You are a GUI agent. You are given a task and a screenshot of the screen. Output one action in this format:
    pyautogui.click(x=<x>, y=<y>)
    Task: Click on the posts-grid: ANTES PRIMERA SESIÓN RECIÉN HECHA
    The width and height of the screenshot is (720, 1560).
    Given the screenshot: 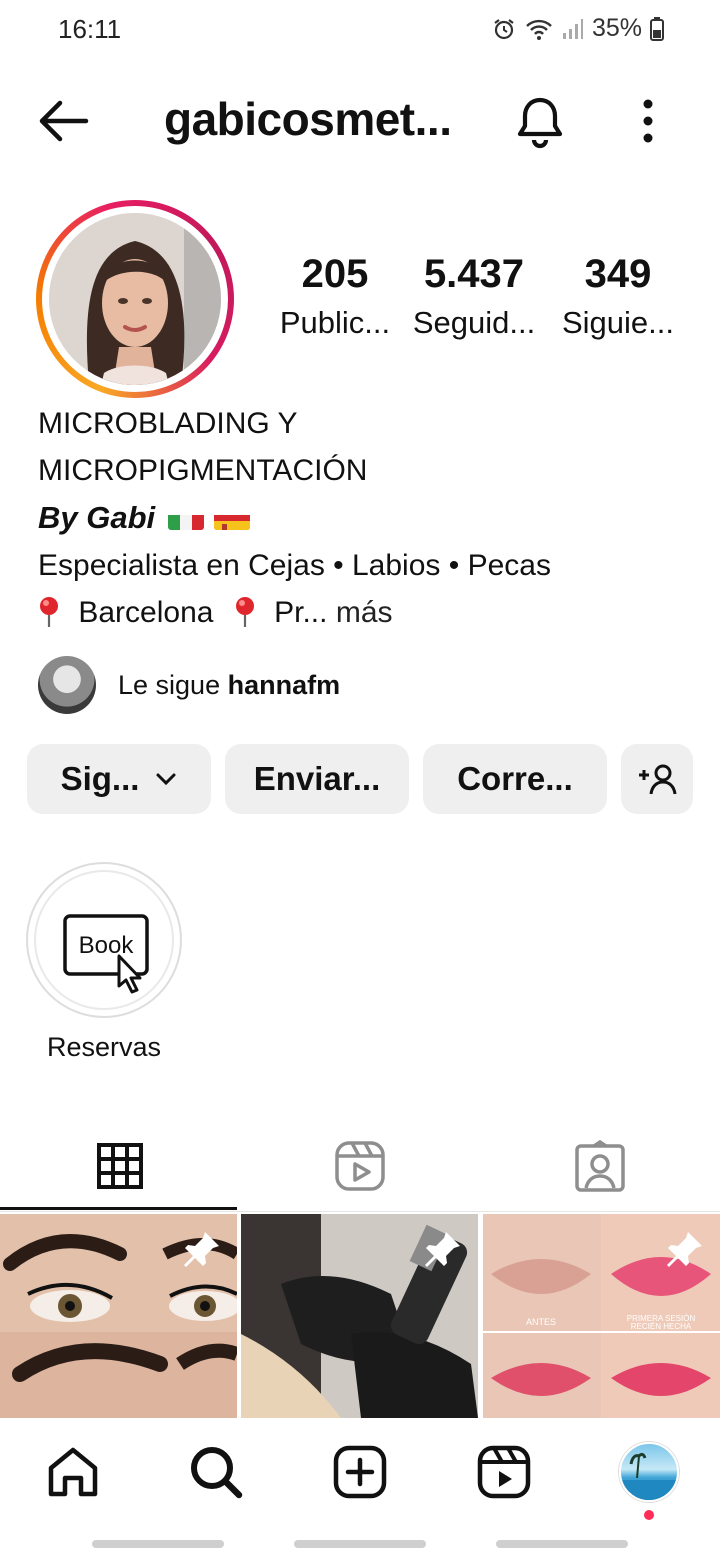 What is the action you would take?
    pyautogui.click(x=360, y=1316)
    